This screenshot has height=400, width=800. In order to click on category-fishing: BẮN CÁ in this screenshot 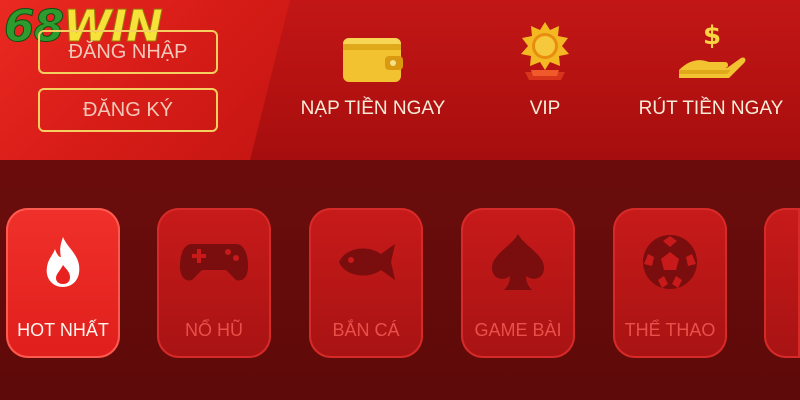, I will do `click(366, 283)`.